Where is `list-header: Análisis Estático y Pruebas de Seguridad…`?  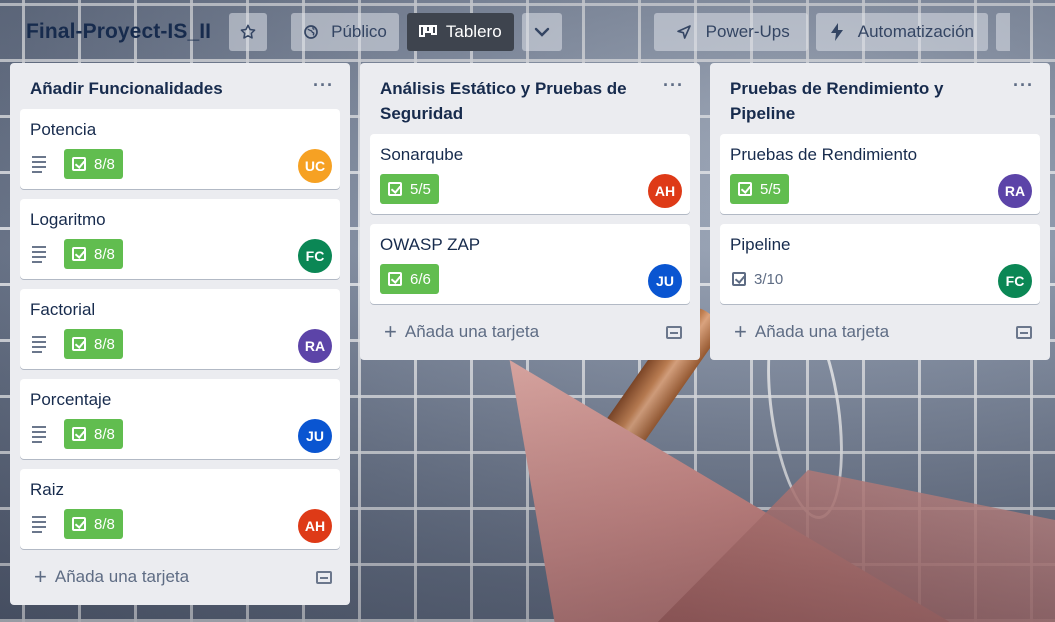
list-header: Análisis Estático y Pruebas de Seguridad… is located at coordinates (530, 98).